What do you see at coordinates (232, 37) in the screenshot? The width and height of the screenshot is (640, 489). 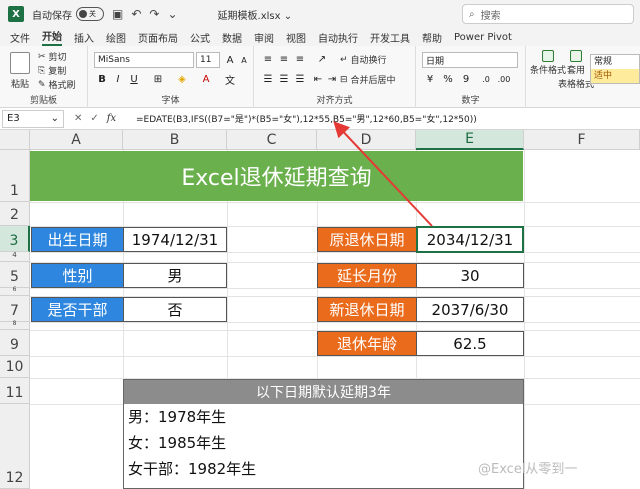 I see `tab-data: 数据` at bounding box center [232, 37].